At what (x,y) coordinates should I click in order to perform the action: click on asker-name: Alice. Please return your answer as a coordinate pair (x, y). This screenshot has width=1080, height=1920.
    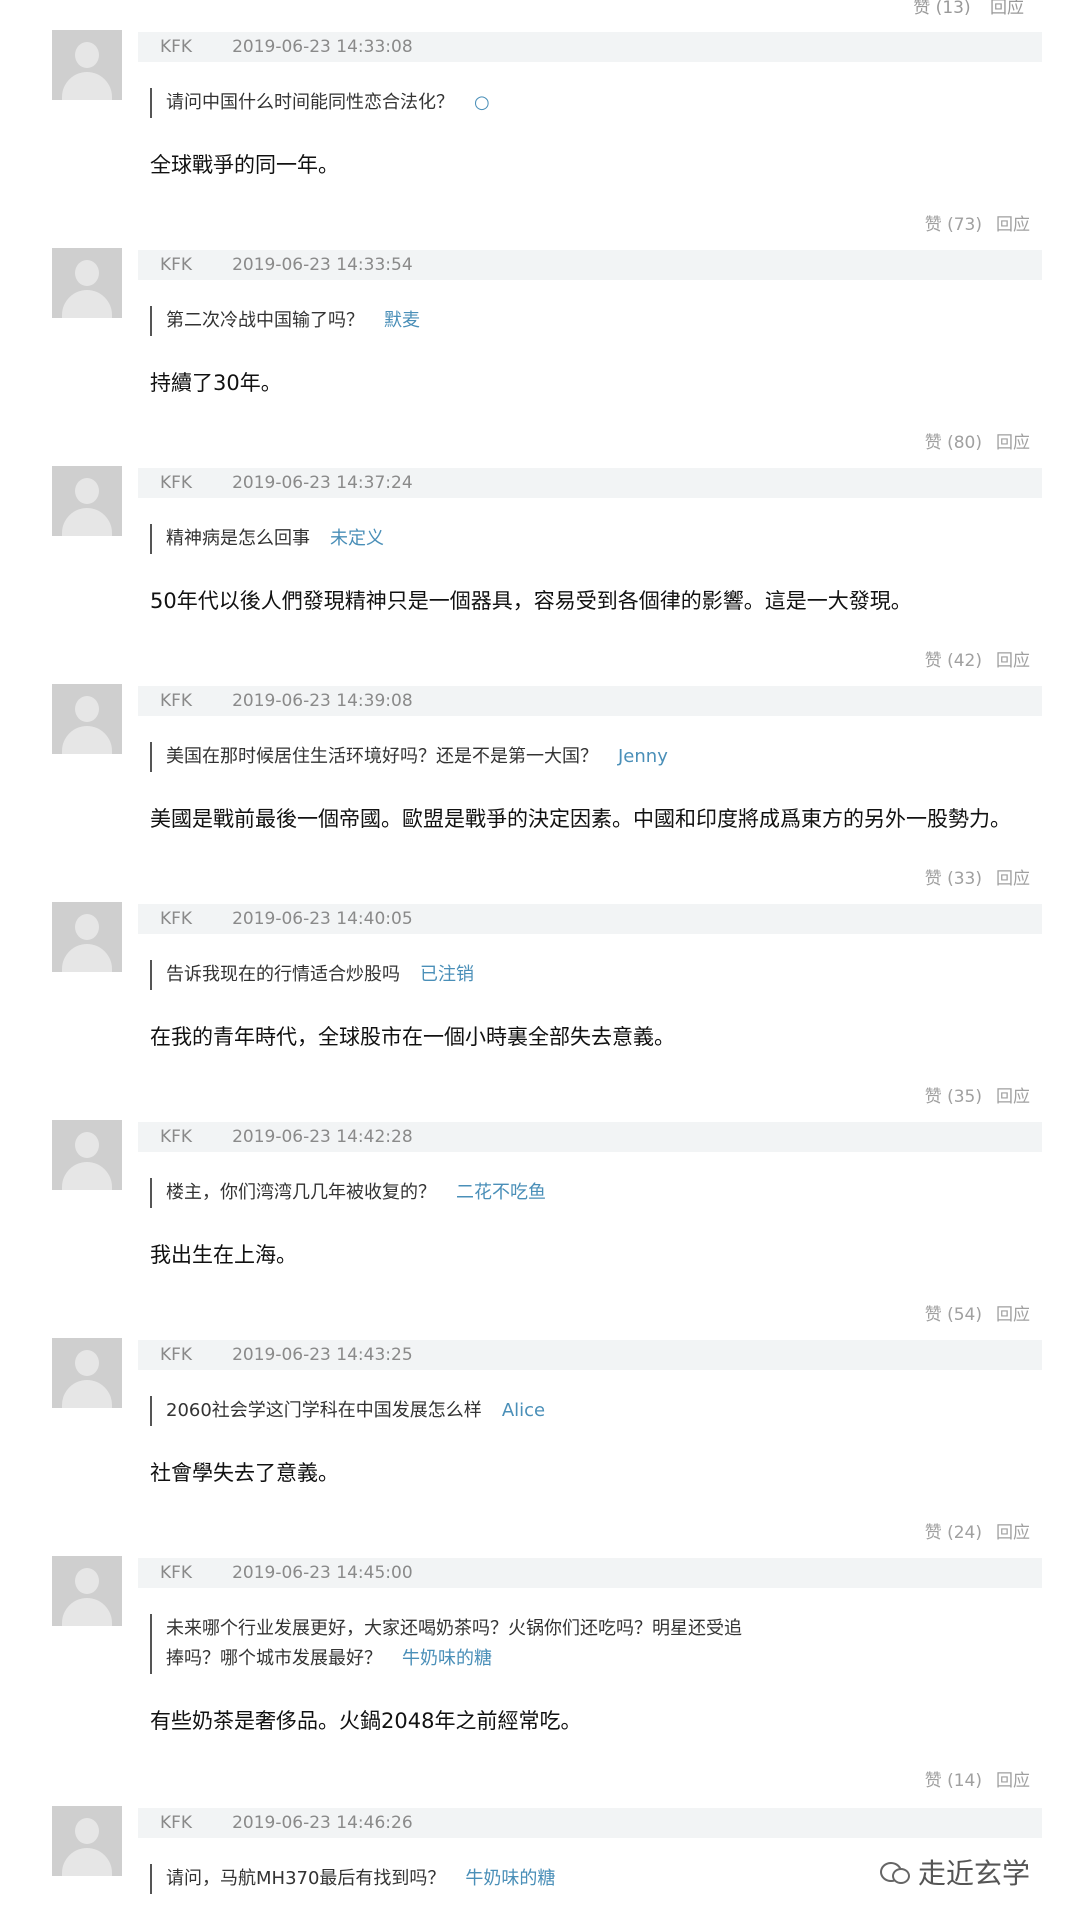
    Looking at the image, I should click on (523, 1410).